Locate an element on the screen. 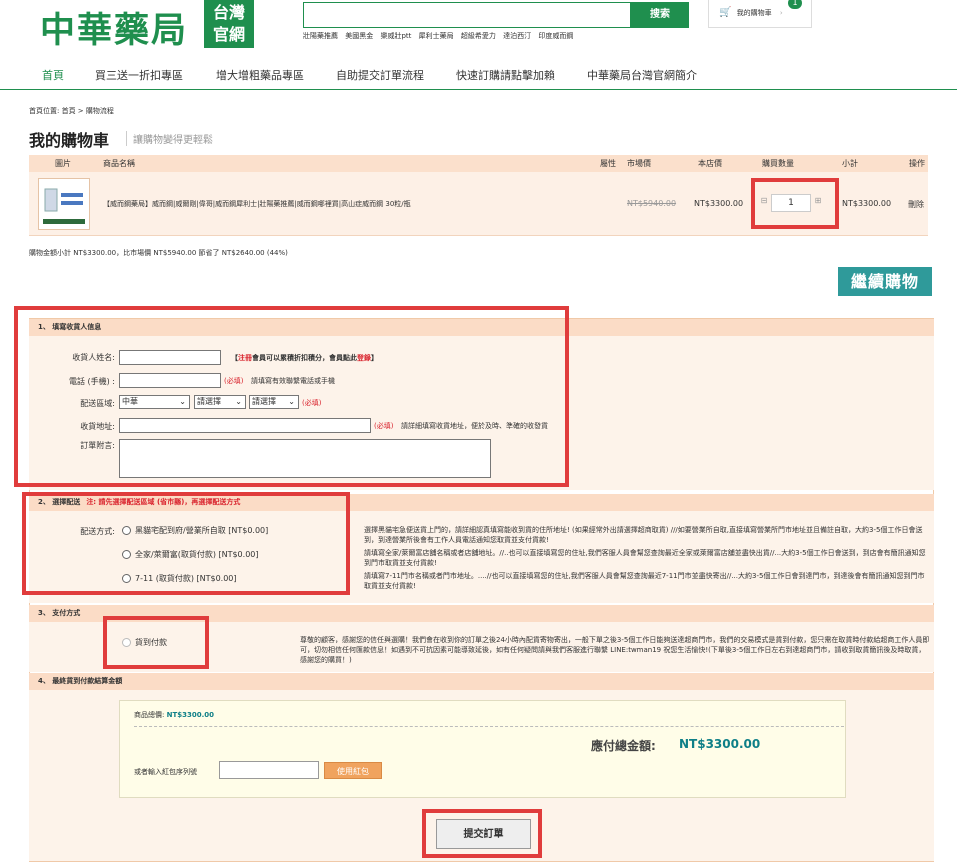 The image size is (957, 867). coupon-label: 或者輸入紅包序列號 is located at coordinates (165, 772).